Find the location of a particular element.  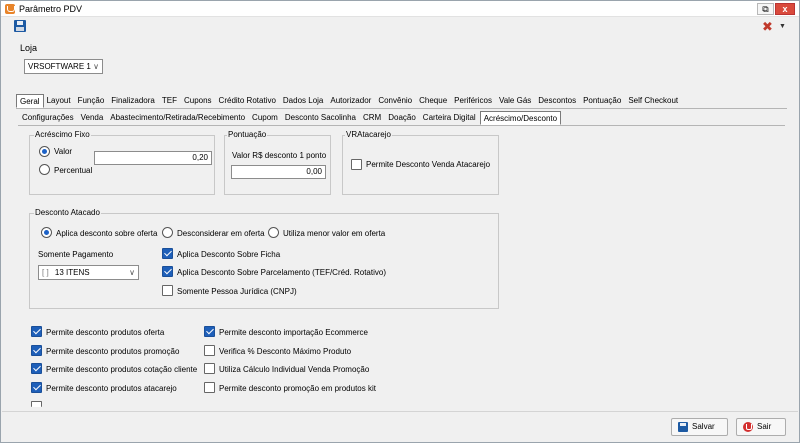

subtab-crm: CRM is located at coordinates (372, 118).